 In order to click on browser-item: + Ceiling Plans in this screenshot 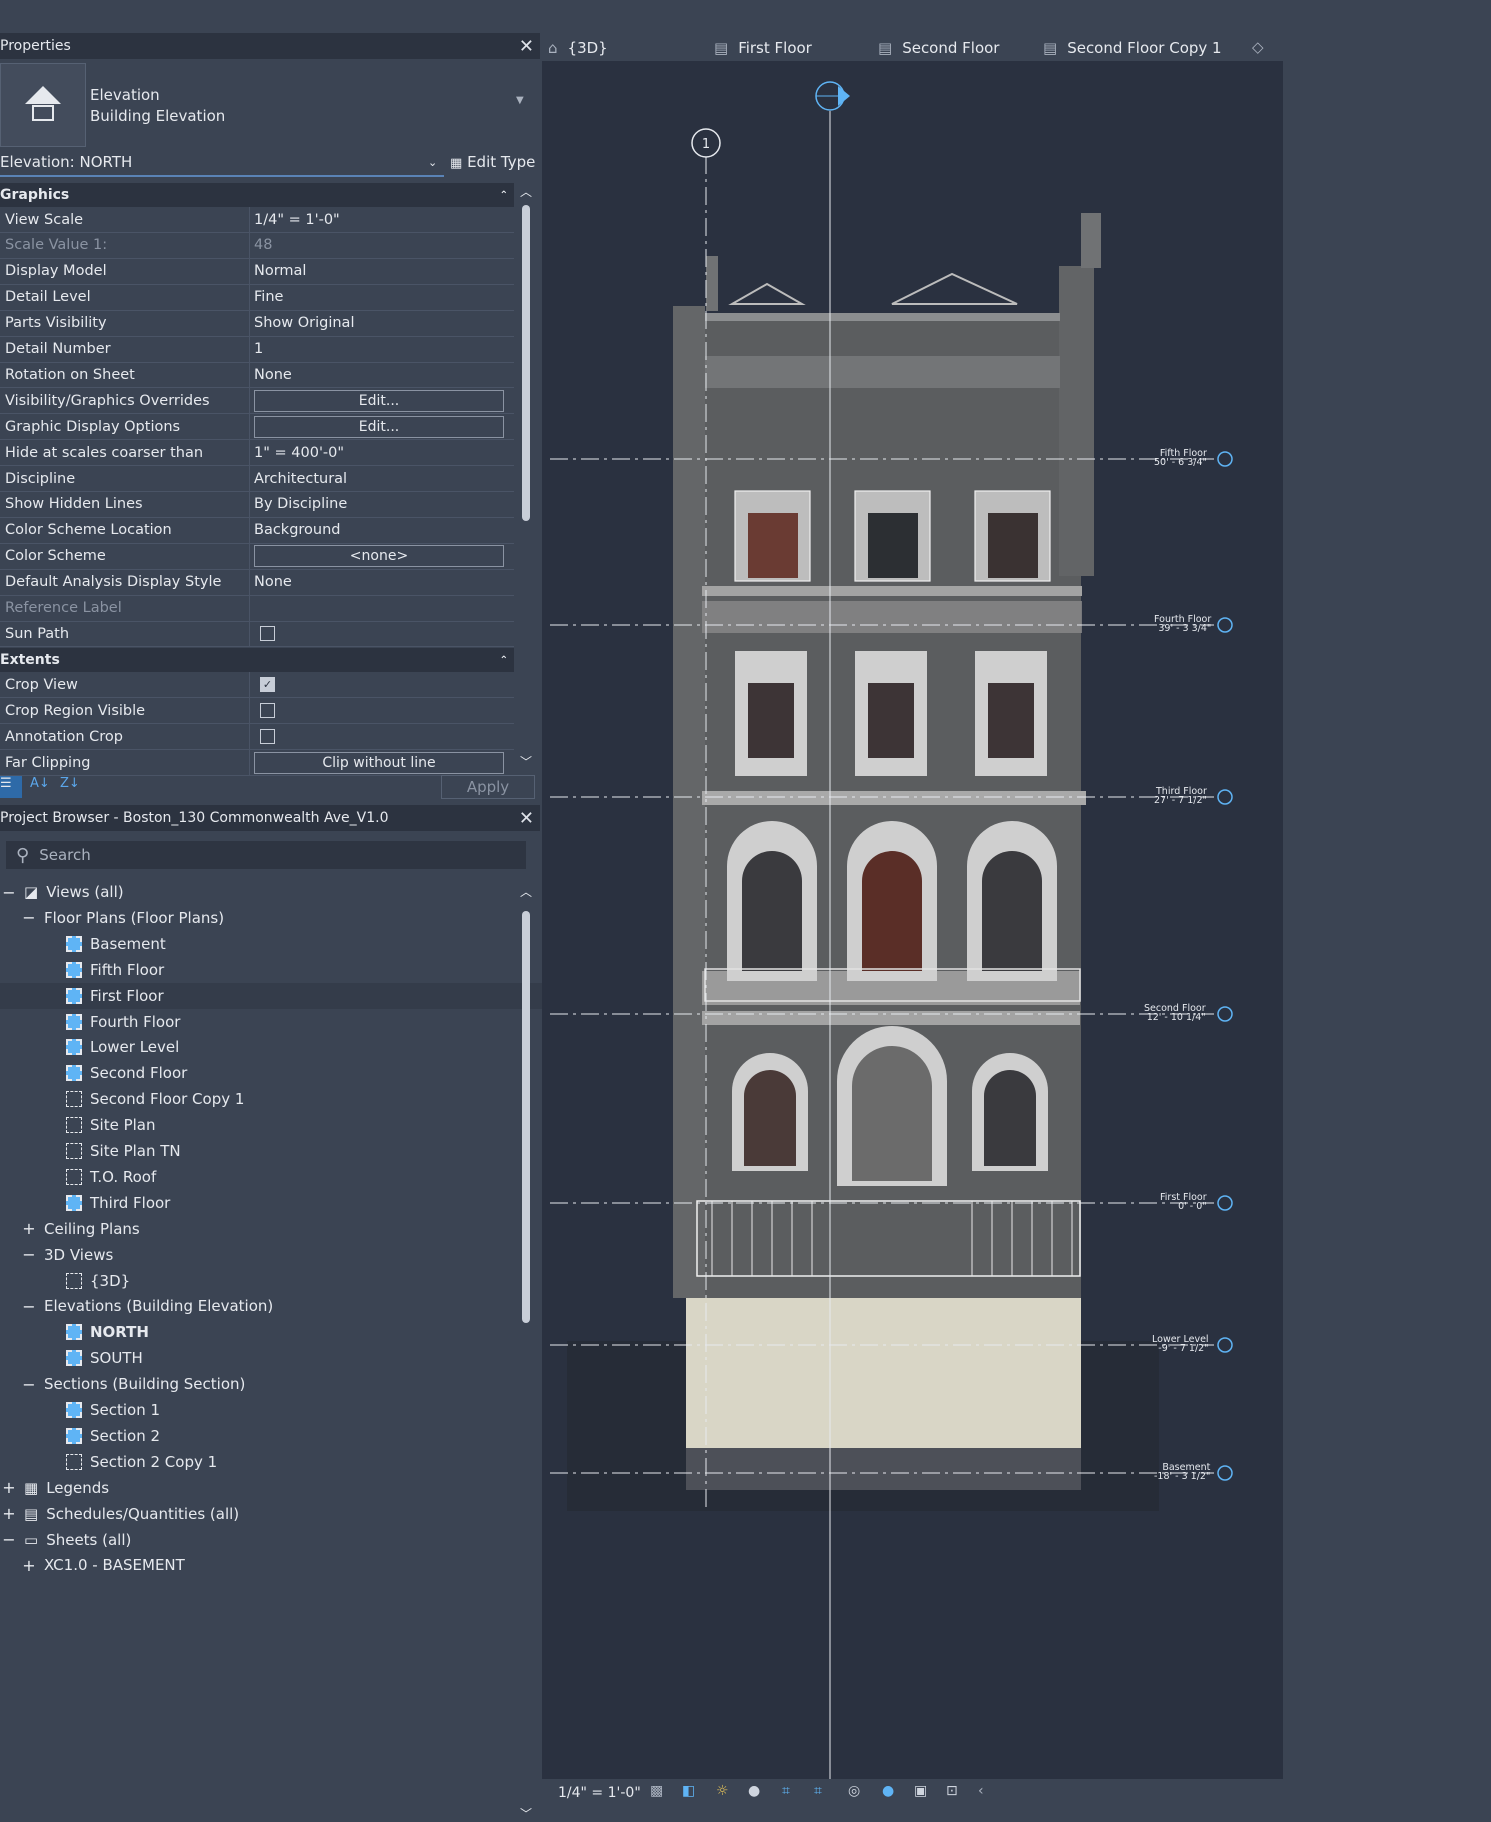, I will do `click(268, 1229)`.